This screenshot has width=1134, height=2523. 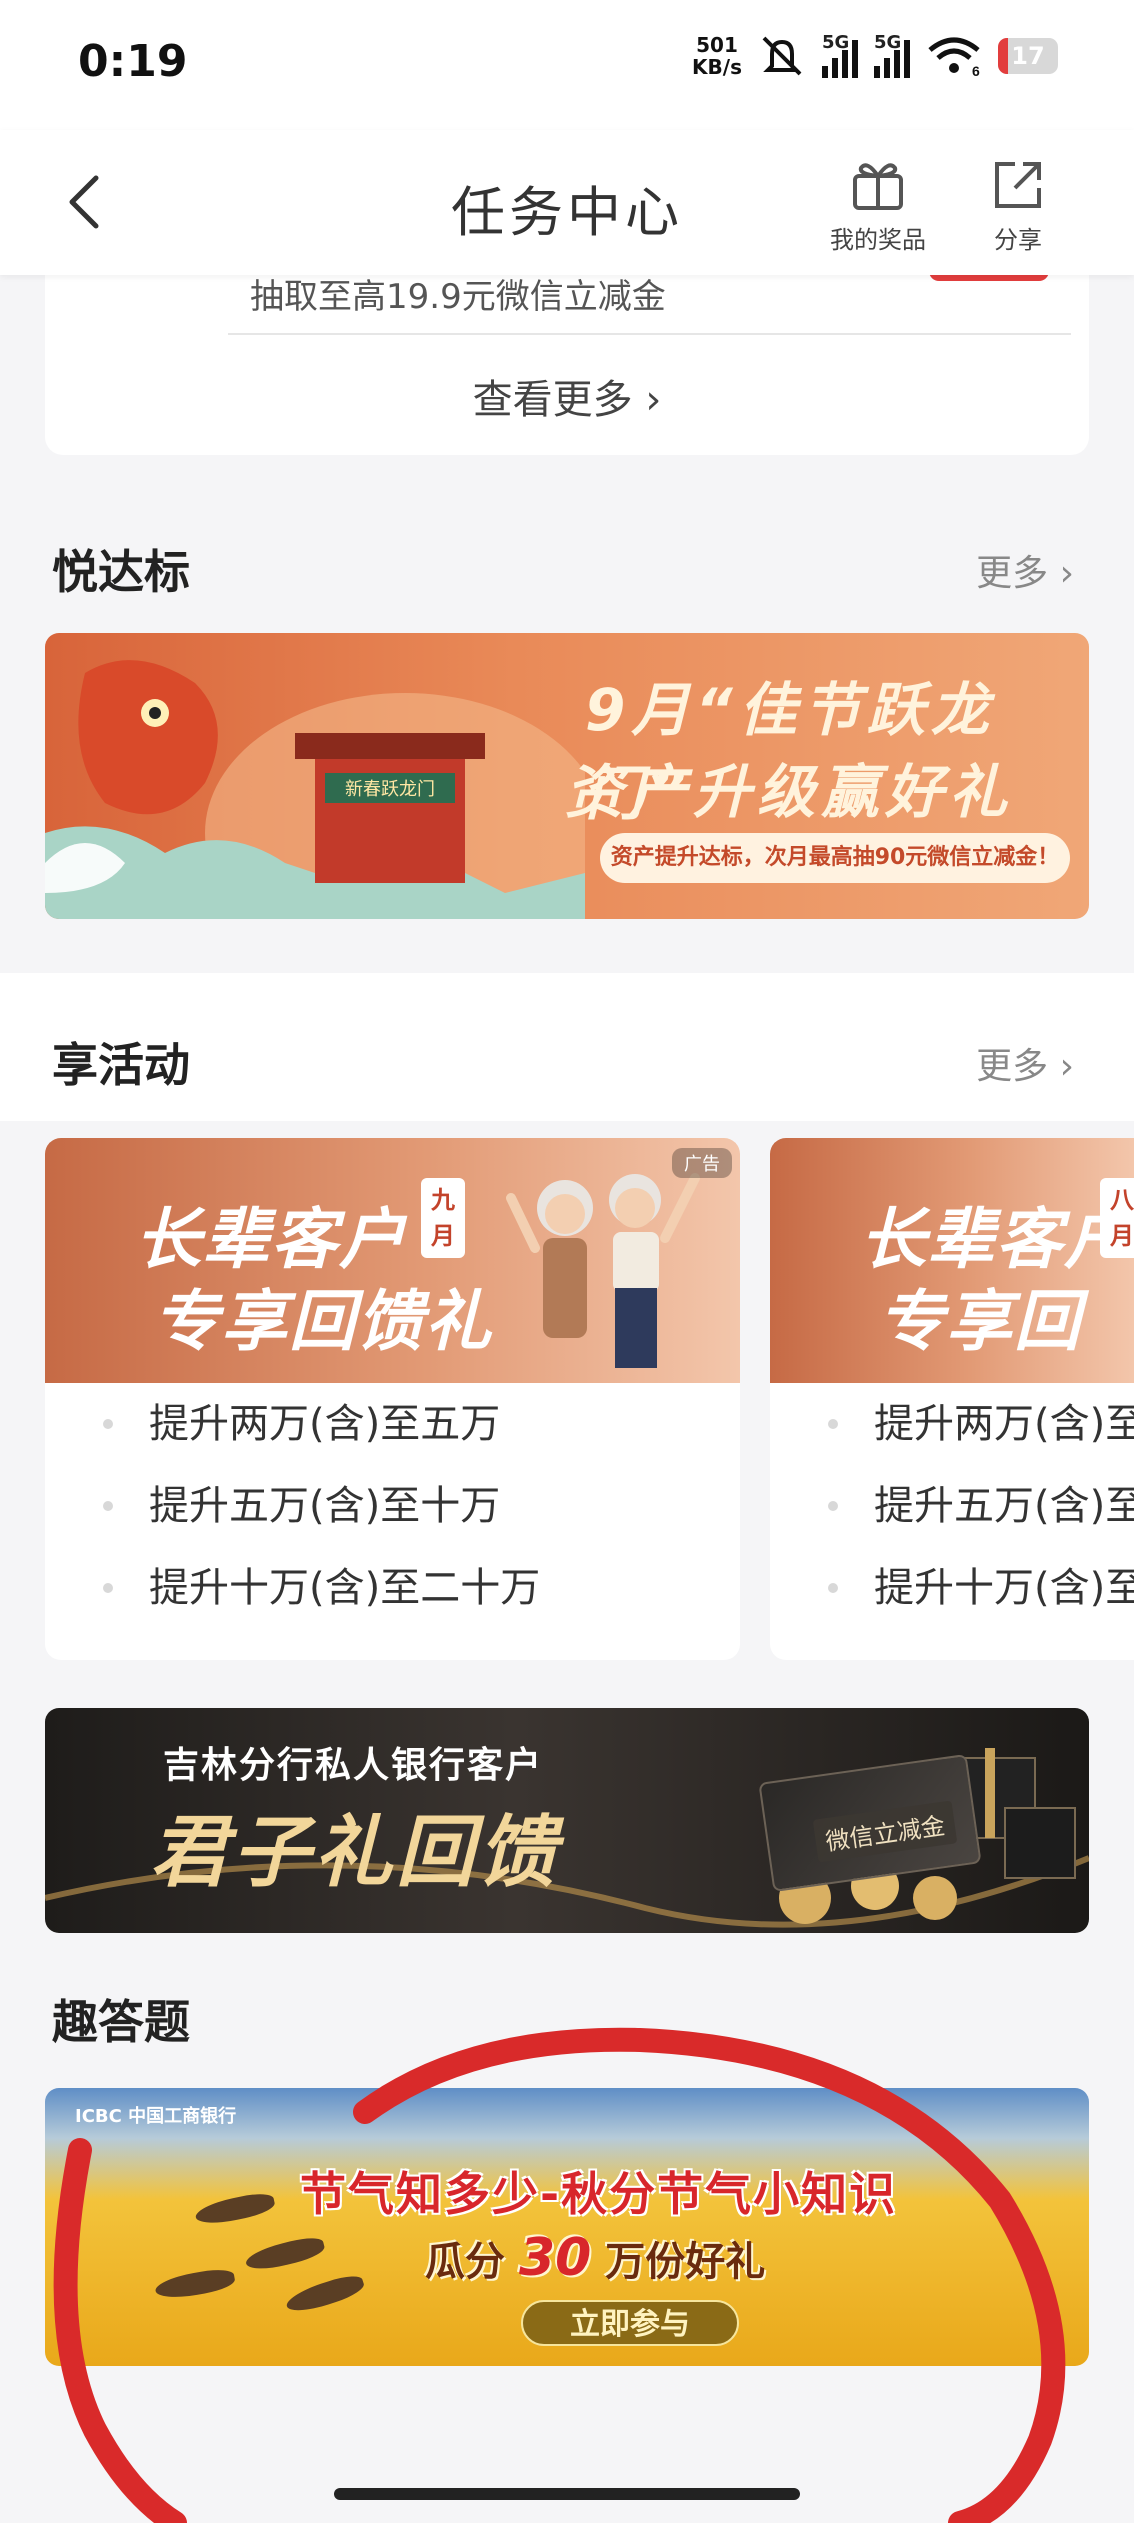 What do you see at coordinates (630, 2323) in the screenshot?
I see `join-now-button: 立即参与` at bounding box center [630, 2323].